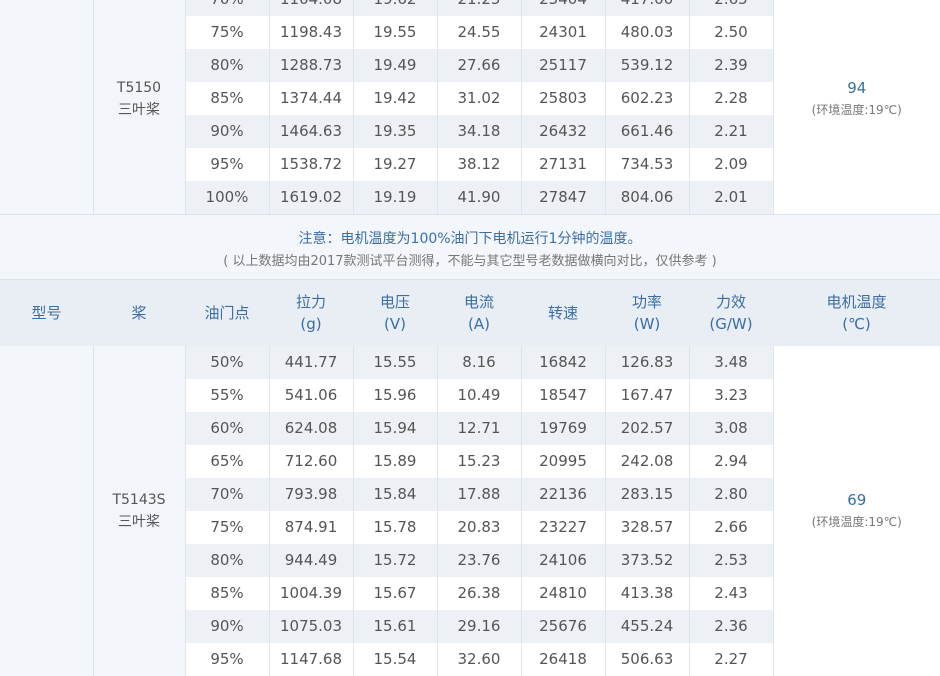 This screenshot has height=676, width=940. I want to click on cell-throttle: 100%, so click(227, 197).